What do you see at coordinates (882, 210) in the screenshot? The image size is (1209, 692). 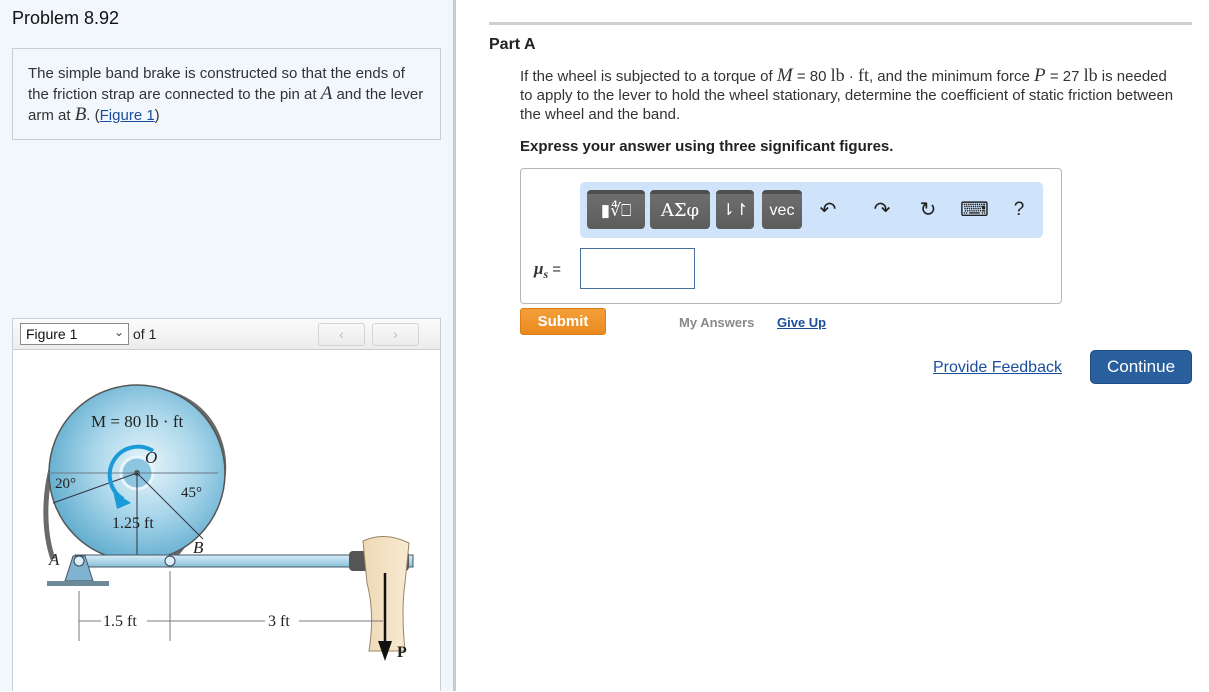 I see `redo-icon: ↷` at bounding box center [882, 210].